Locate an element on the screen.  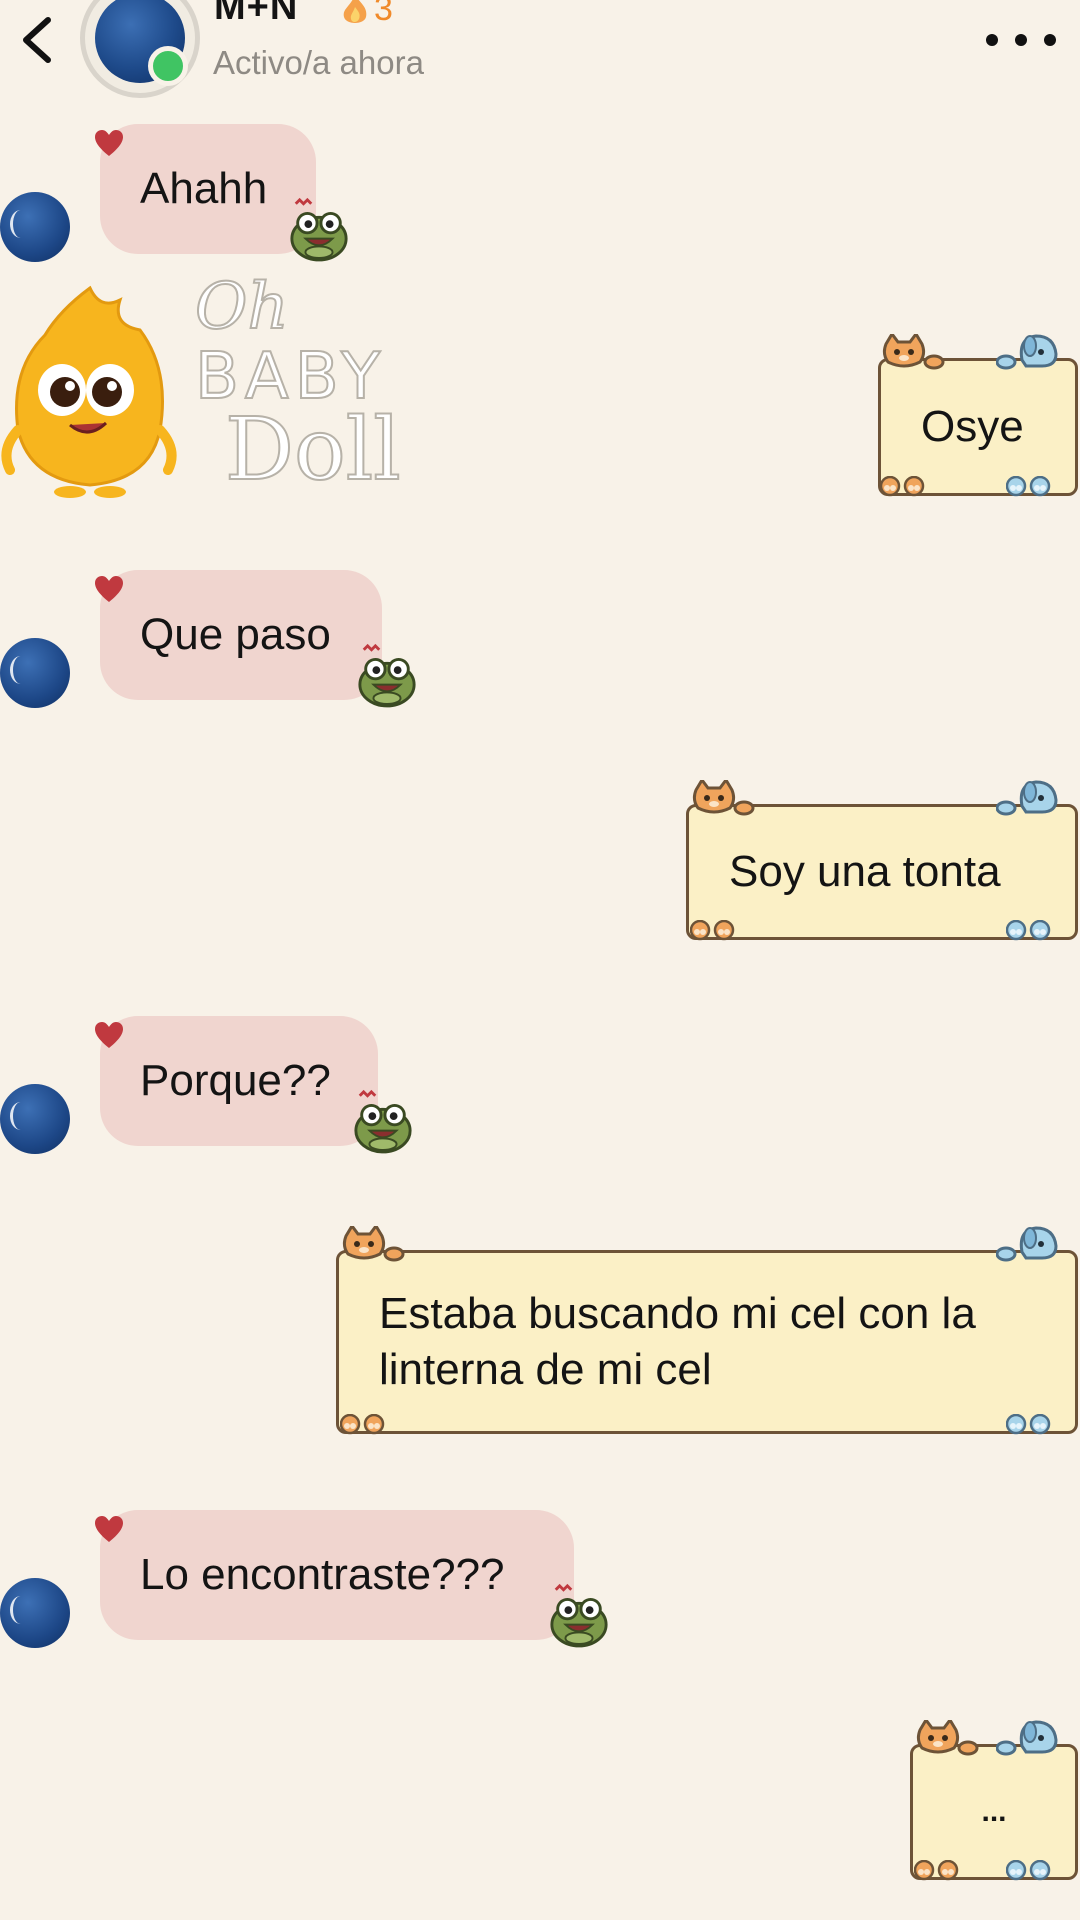
received-message-bubble: Ahahh is located at coordinates (208, 189).